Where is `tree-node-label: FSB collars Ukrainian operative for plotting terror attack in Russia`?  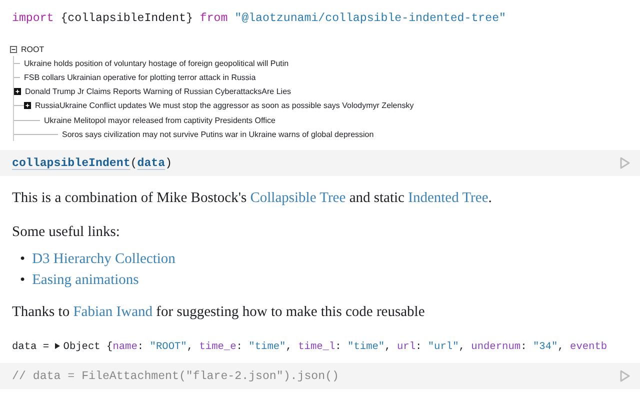 tree-node-label: FSB collars Ukrainian operative for plotting terror attack in Russia is located at coordinates (140, 77).